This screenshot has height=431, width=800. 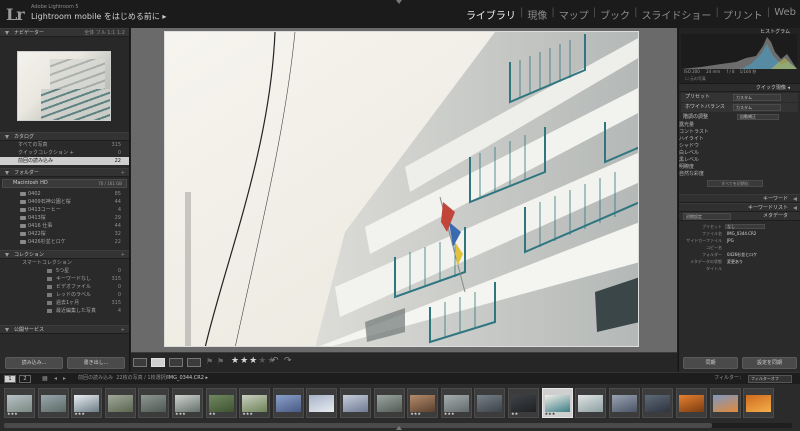 What do you see at coordinates (757, 107) in the screenshot?
I see `white-balance-select: カスタム` at bounding box center [757, 107].